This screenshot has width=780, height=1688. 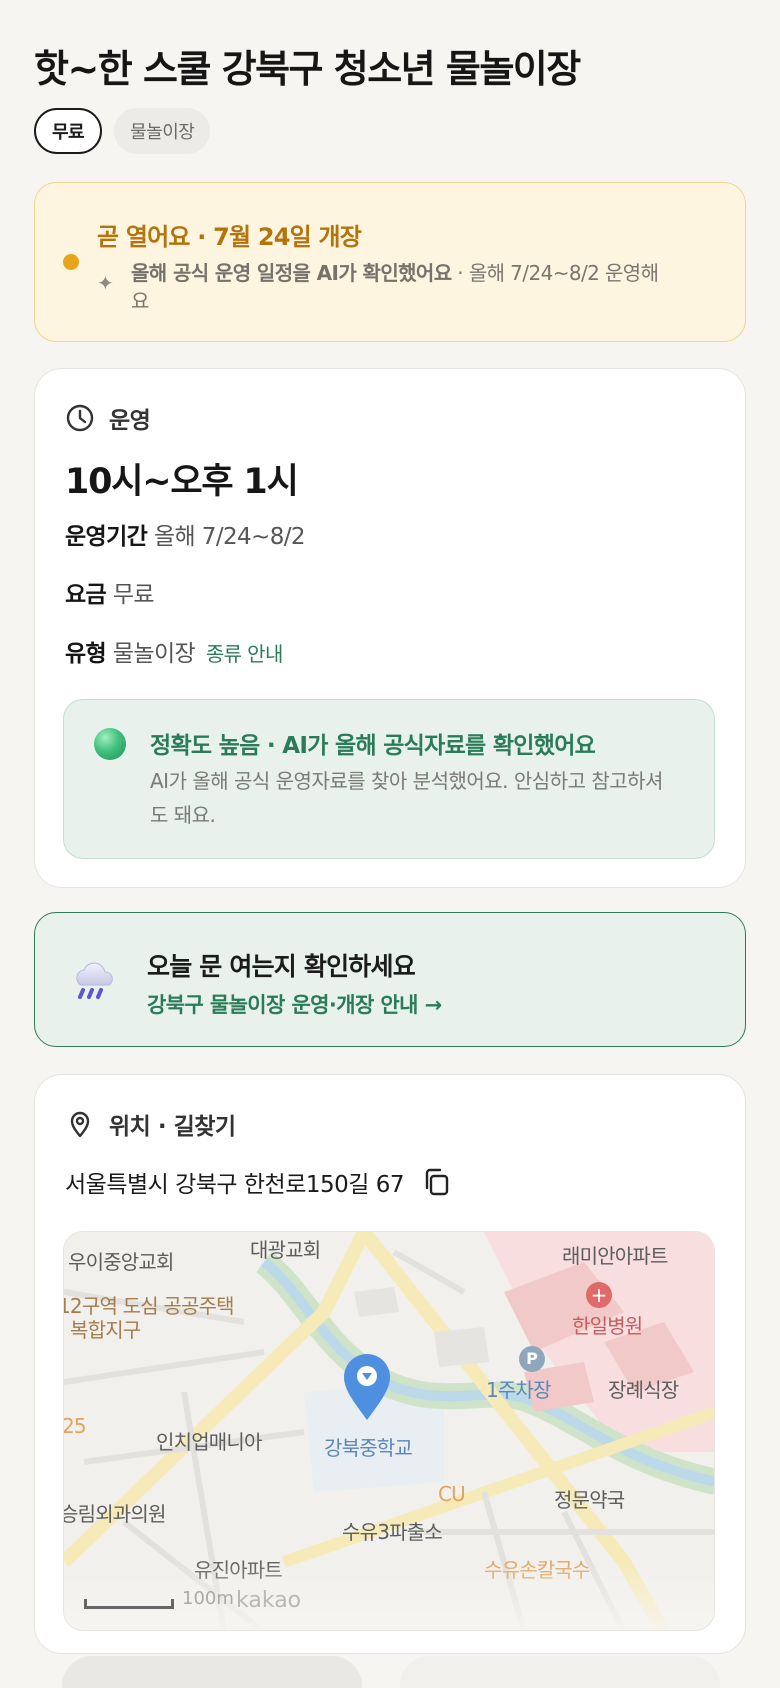 I want to click on location-marker-icon, so click(x=367, y=1387).